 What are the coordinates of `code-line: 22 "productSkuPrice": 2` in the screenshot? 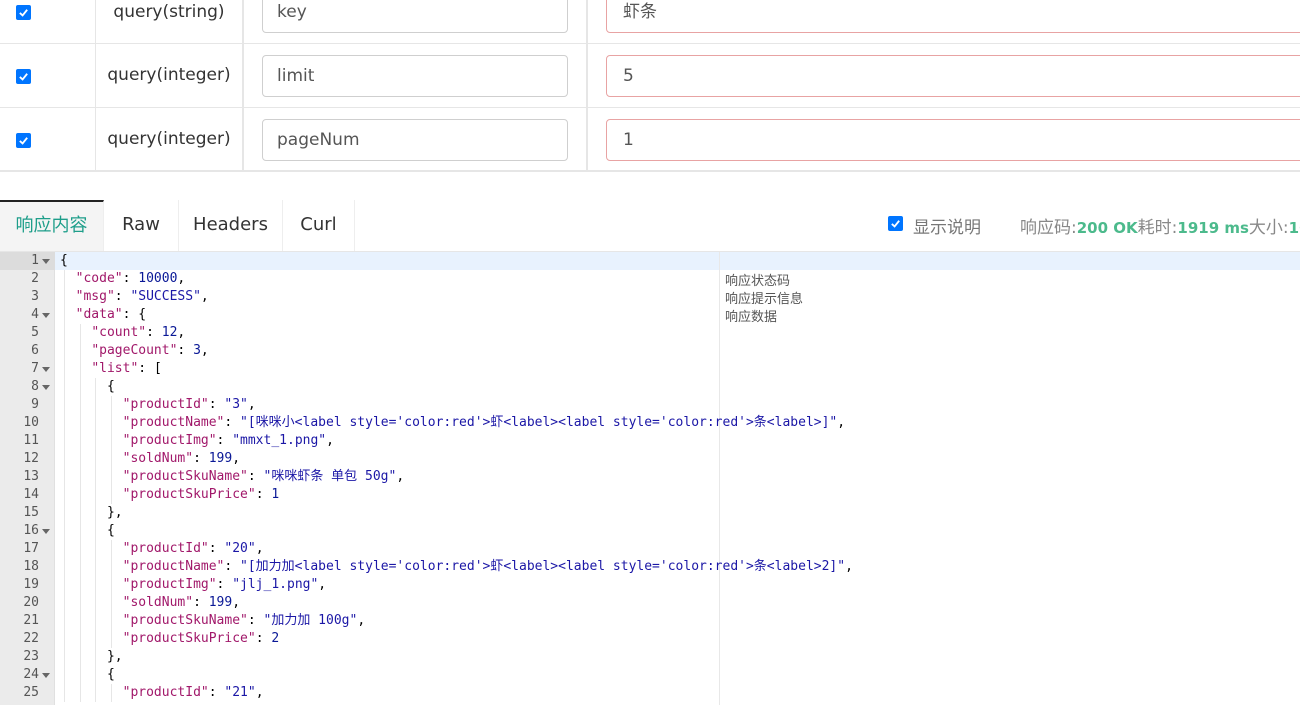 It's located at (650, 639).